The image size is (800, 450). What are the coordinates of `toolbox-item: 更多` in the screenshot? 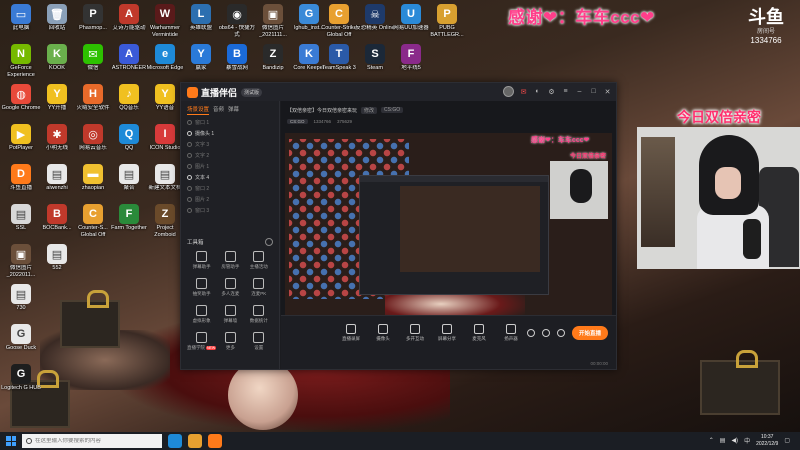 It's located at (230, 341).